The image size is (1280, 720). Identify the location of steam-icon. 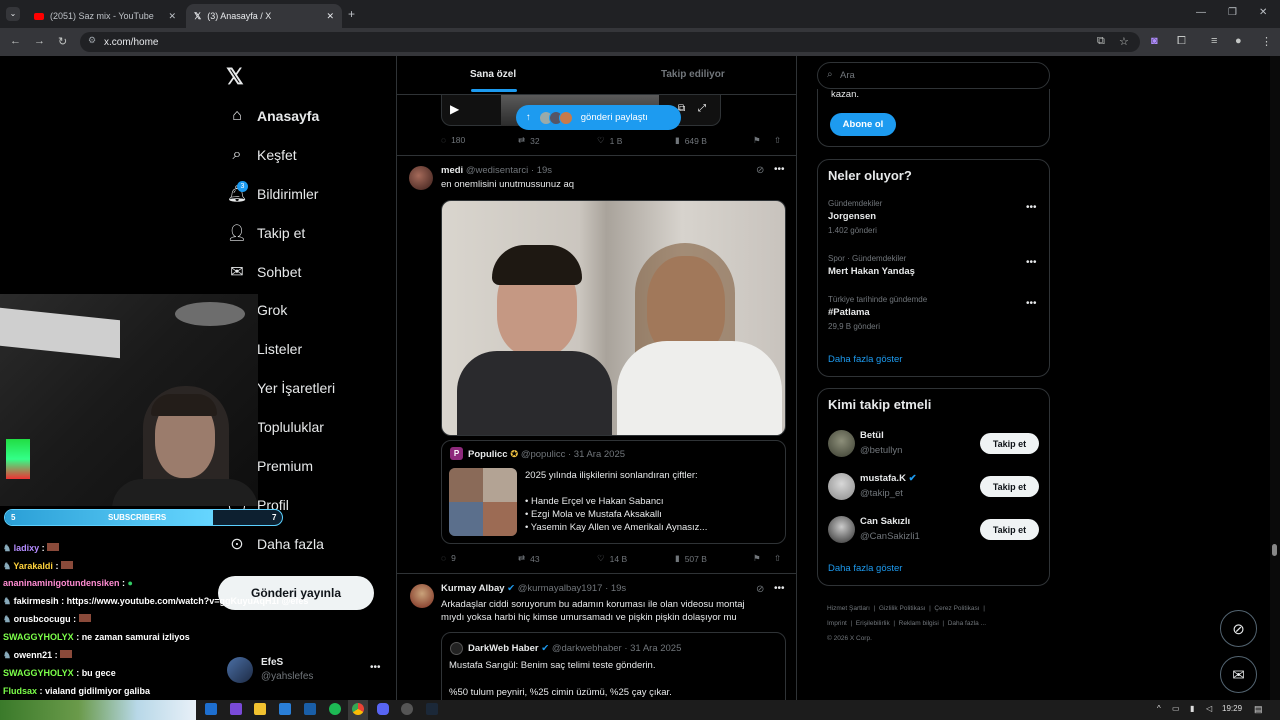
(432, 709).